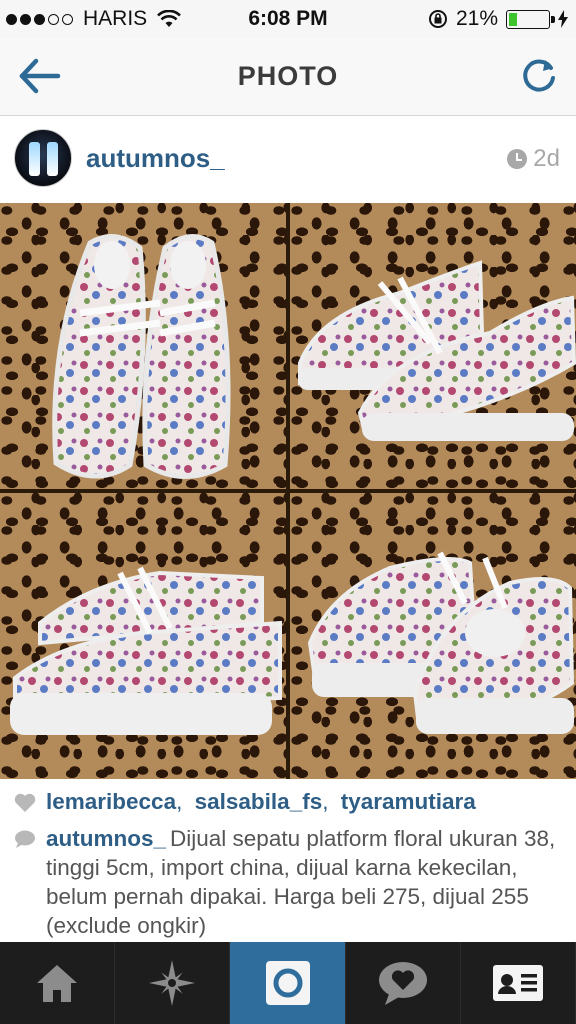 This screenshot has height=1024, width=576. I want to click on post-header: autumnos_ 2d, so click(288, 160).